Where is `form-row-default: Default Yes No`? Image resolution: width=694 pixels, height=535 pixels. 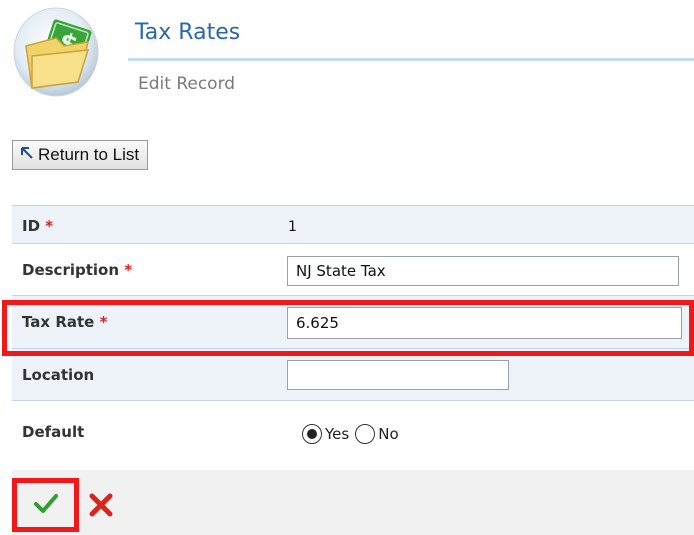
form-row-default: Default Yes No is located at coordinates (353, 431).